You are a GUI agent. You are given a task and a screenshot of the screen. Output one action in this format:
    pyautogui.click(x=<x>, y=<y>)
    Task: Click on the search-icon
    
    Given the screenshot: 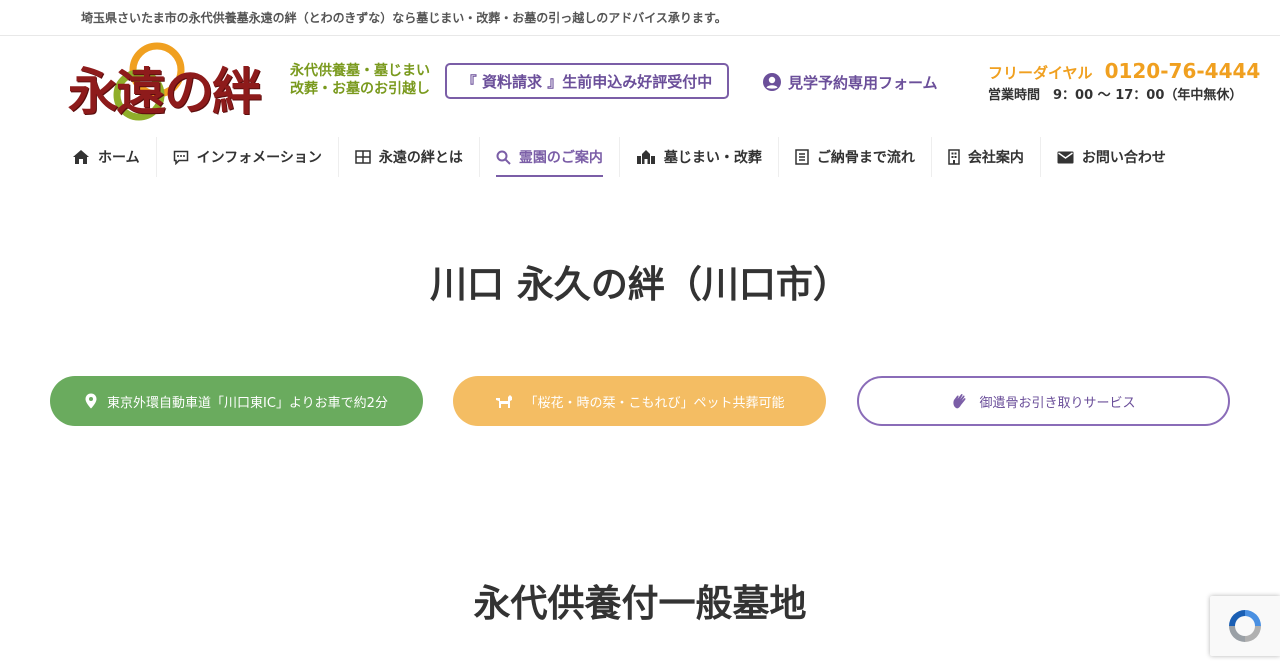 What is the action you would take?
    pyautogui.click(x=503, y=157)
    